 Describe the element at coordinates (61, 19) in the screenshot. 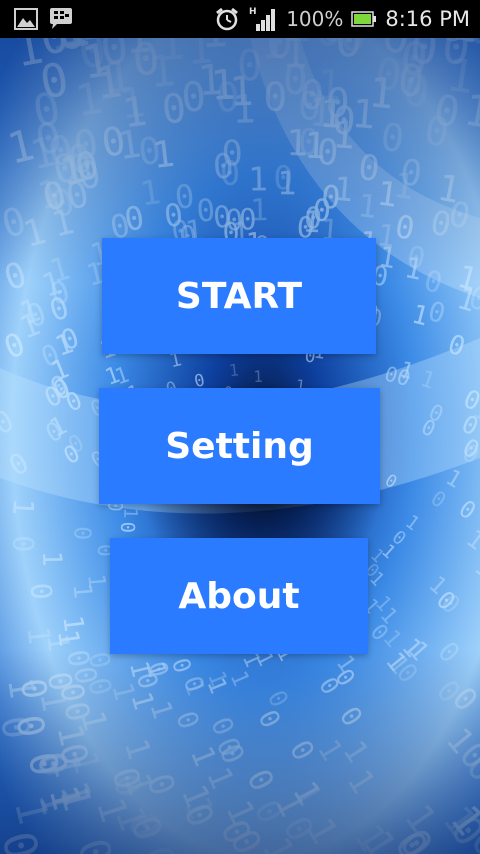

I see `bbm-icon` at that location.